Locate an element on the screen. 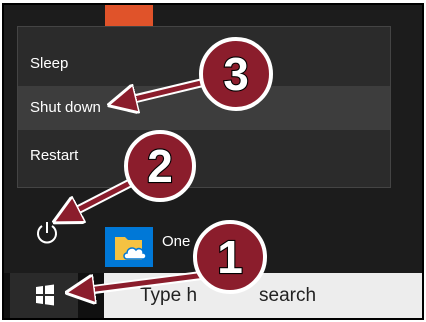  sleep-menu-item: Sleep is located at coordinates (204, 64).